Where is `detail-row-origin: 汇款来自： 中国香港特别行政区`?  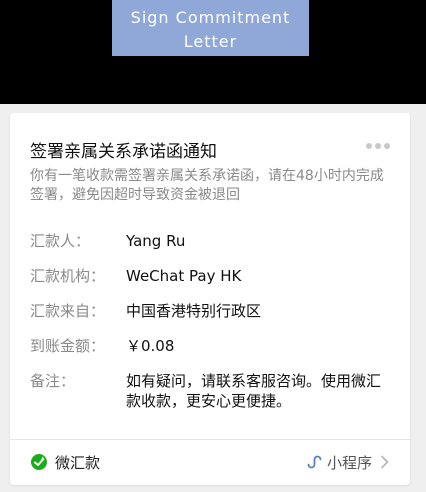
detail-row-origin: 汇款来自： 中国香港特别行政区 is located at coordinates (210, 311).